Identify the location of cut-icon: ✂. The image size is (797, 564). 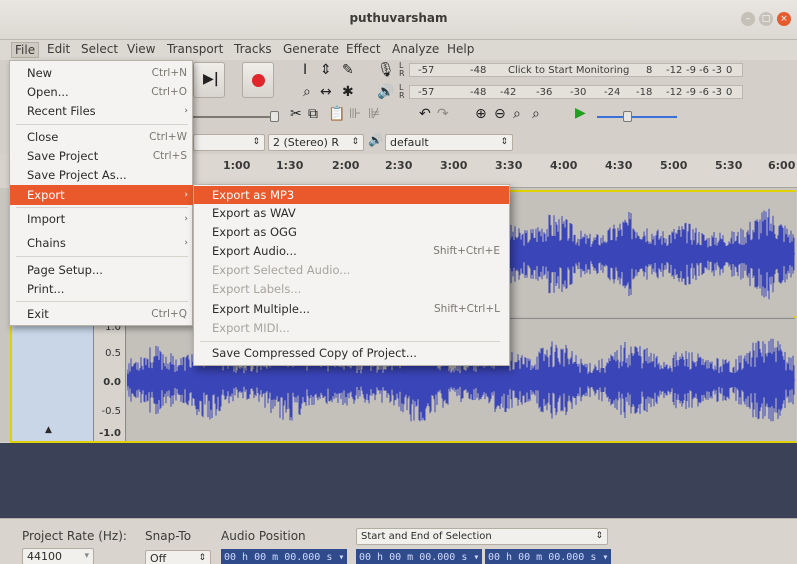
(296, 114).